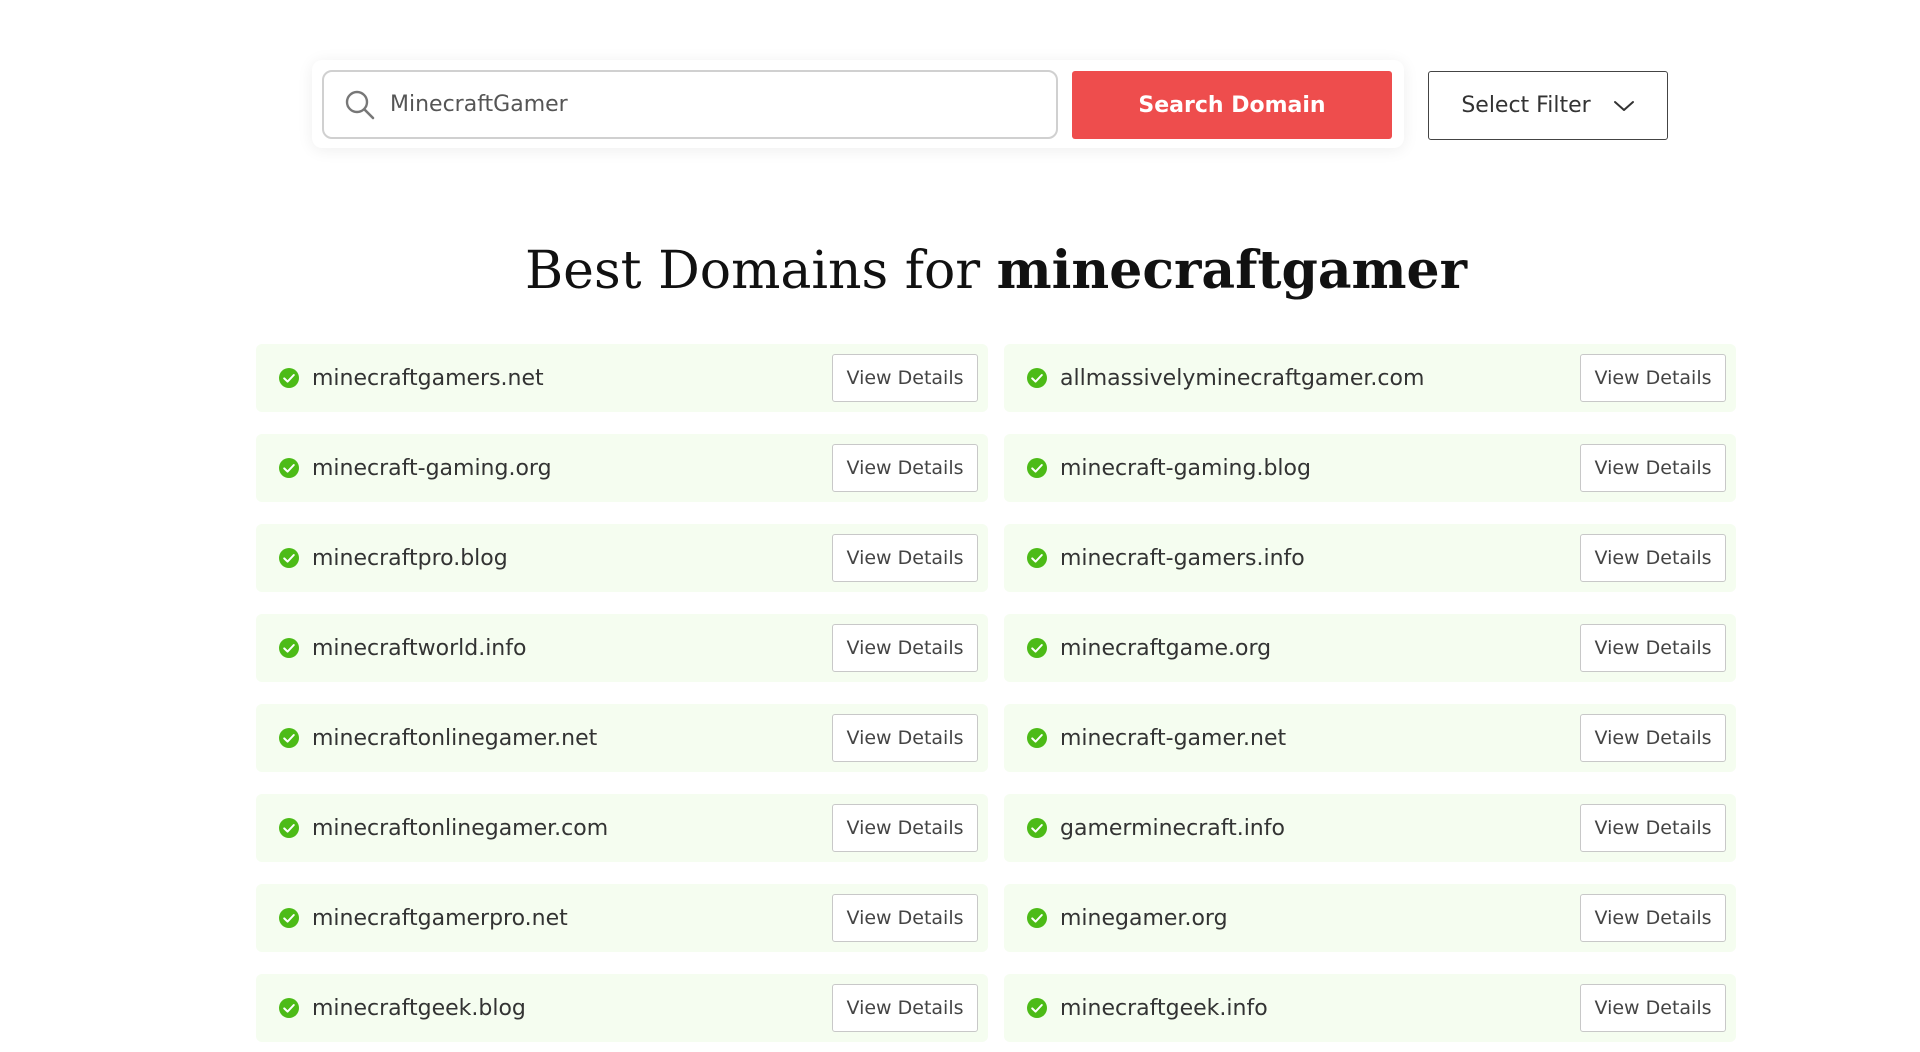 The width and height of the screenshot is (1920, 1052). I want to click on page-title: Best Domains for minecraftgamer, so click(960, 271).